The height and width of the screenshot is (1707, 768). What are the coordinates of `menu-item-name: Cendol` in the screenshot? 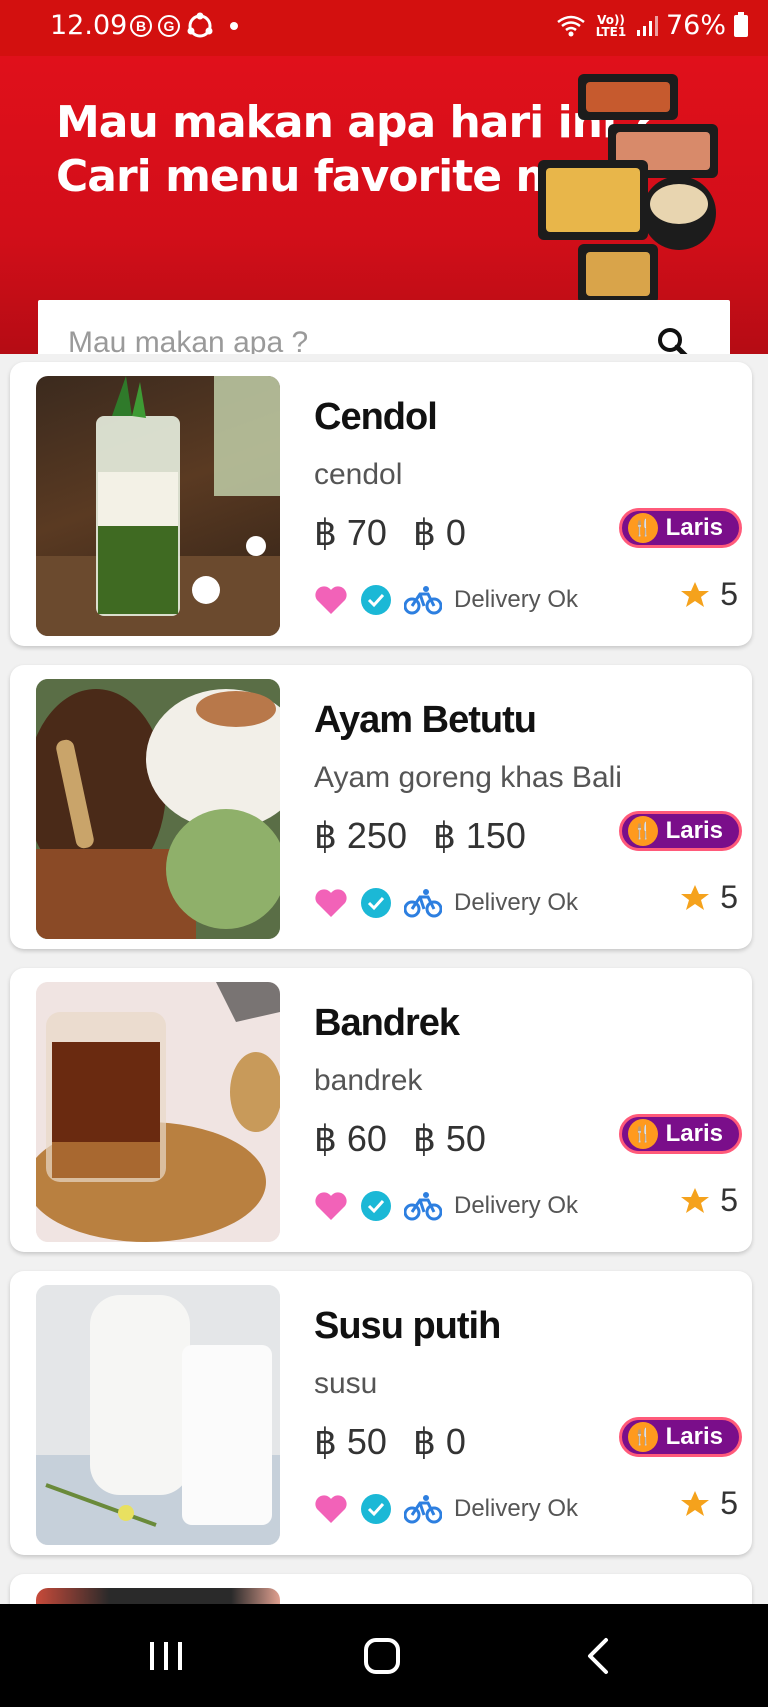 It's located at (376, 417).